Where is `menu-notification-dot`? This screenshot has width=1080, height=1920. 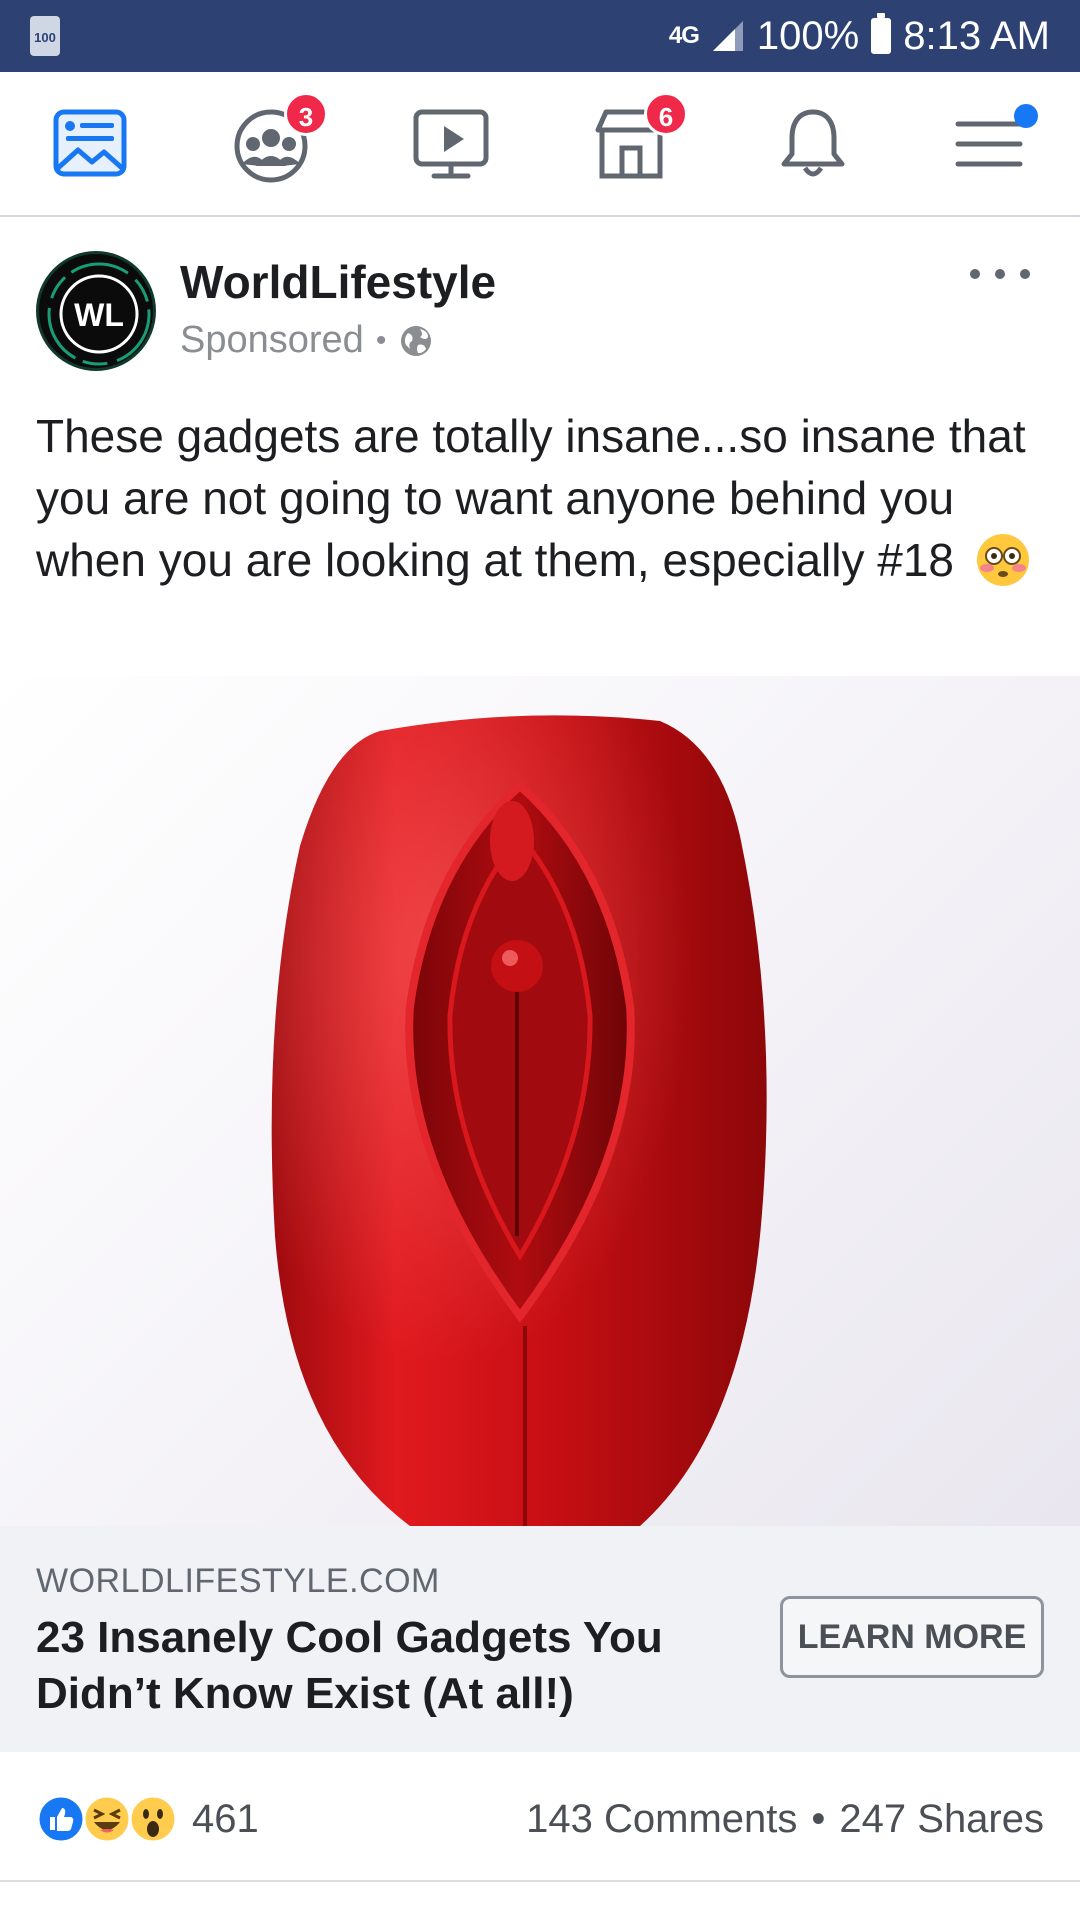 menu-notification-dot is located at coordinates (1026, 116).